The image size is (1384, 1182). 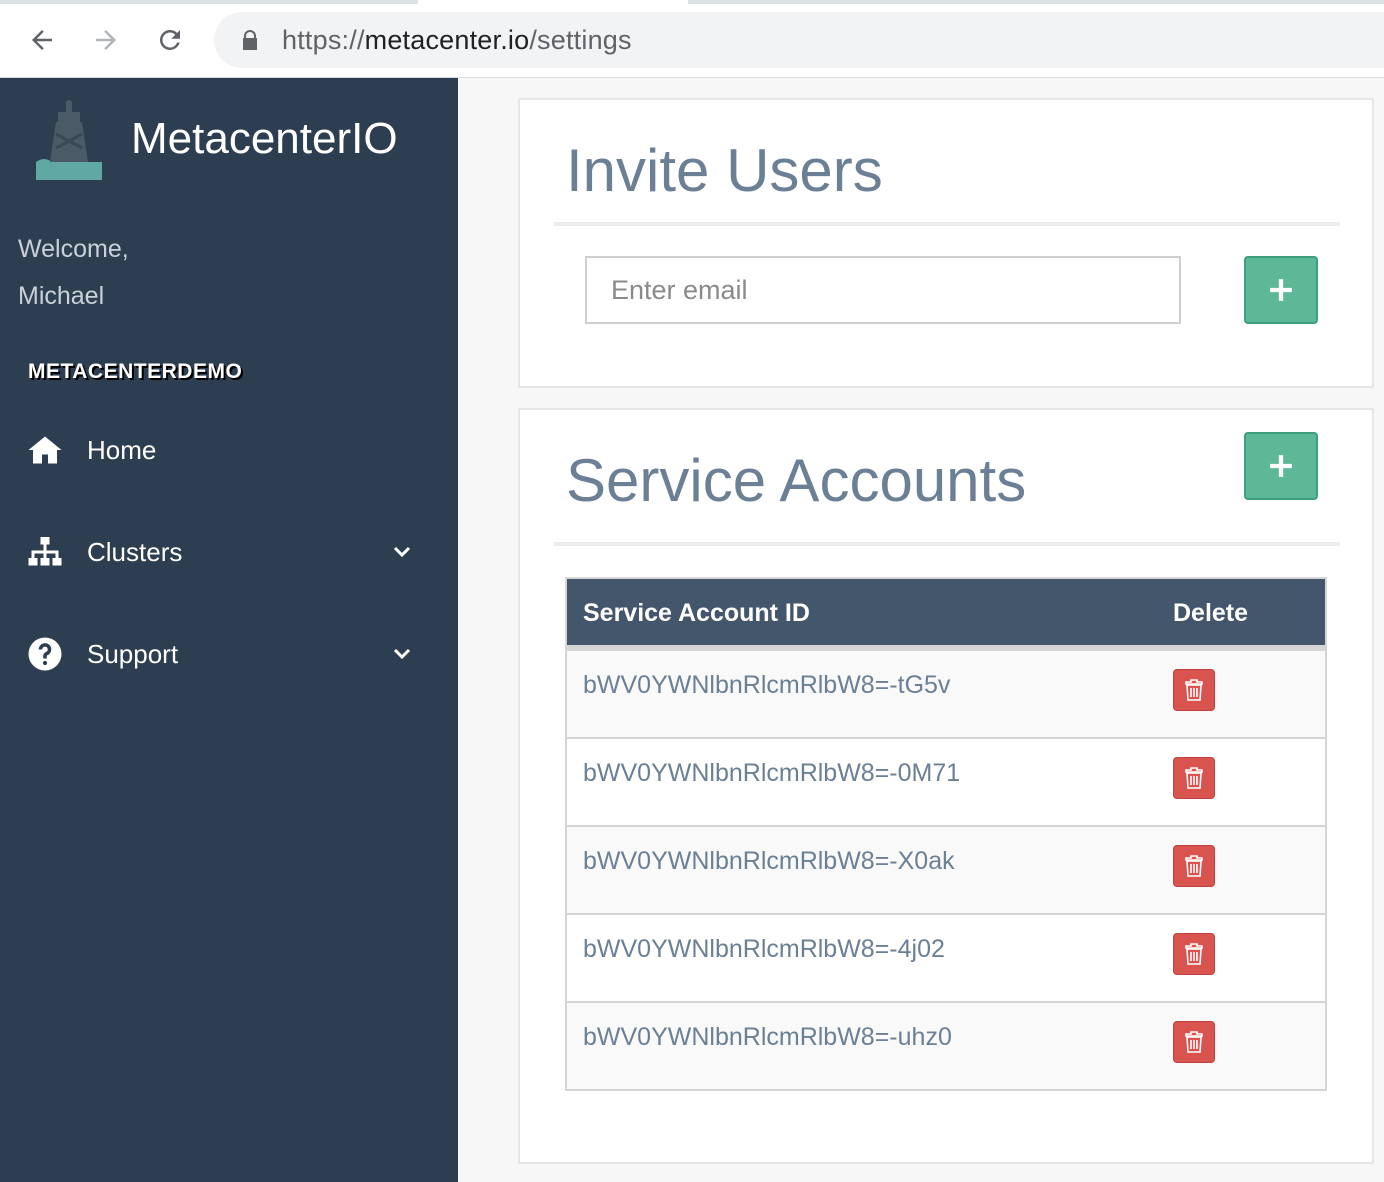 I want to click on reload-button, so click(x=170, y=40).